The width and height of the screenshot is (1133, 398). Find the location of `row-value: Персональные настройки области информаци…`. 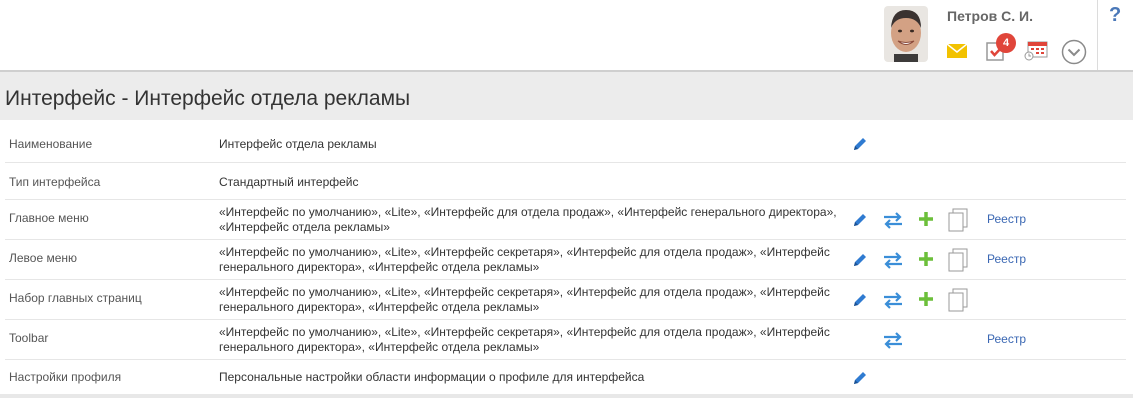

row-value: Персональные настройки области информаци… is located at coordinates (432, 377).